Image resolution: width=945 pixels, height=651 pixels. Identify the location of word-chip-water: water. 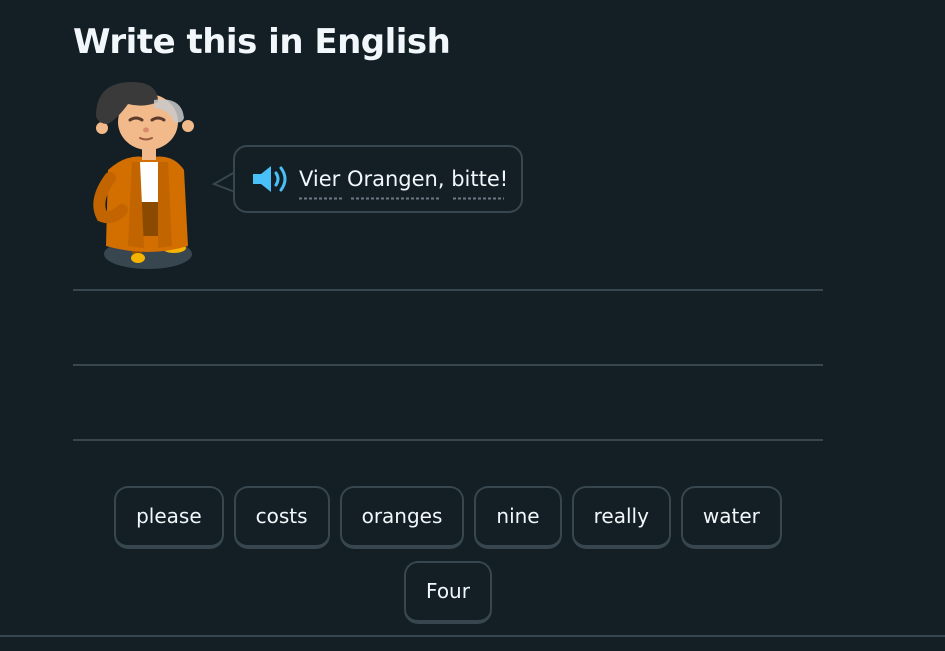
(731, 517).